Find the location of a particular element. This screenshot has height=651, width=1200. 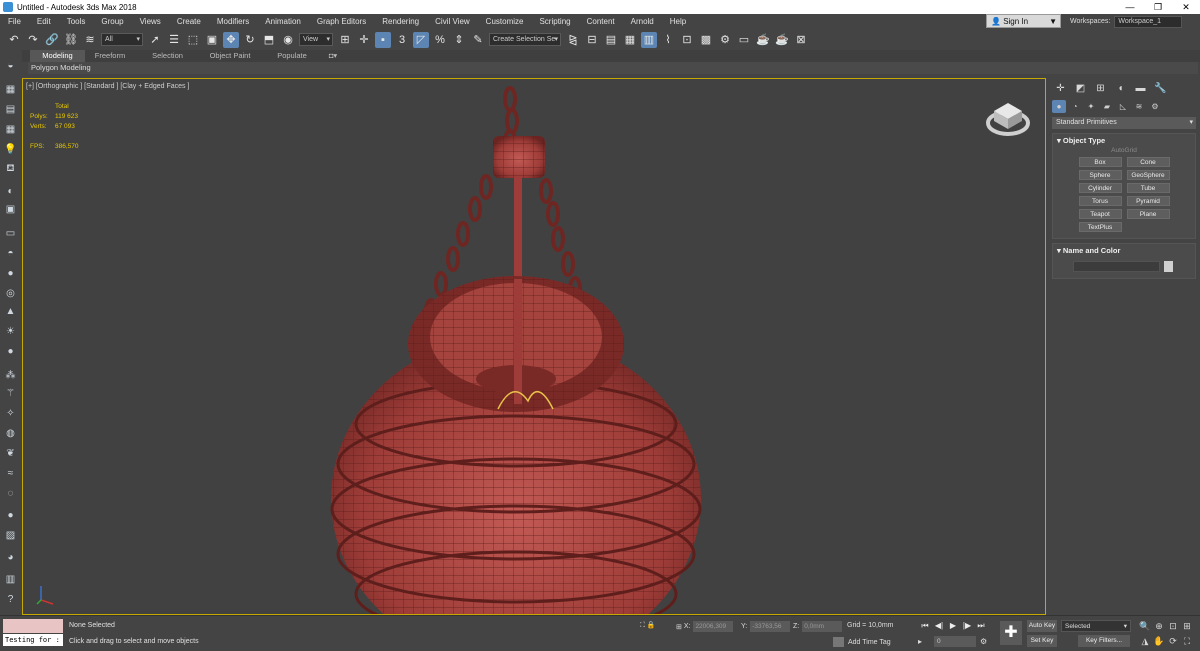

sun-icon: ☀ is located at coordinates (10, 331).